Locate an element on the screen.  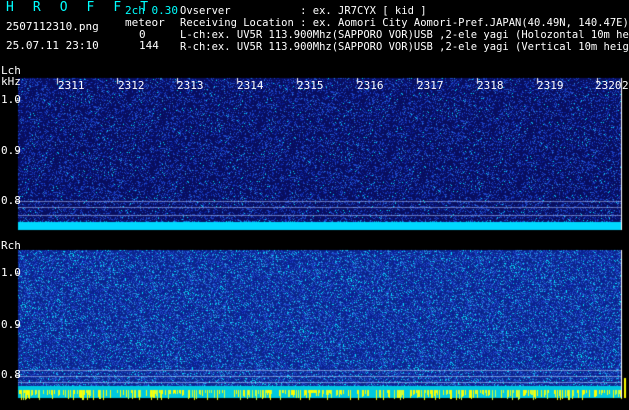
time-tick-2313: 2313 is located at coordinates (190, 85).